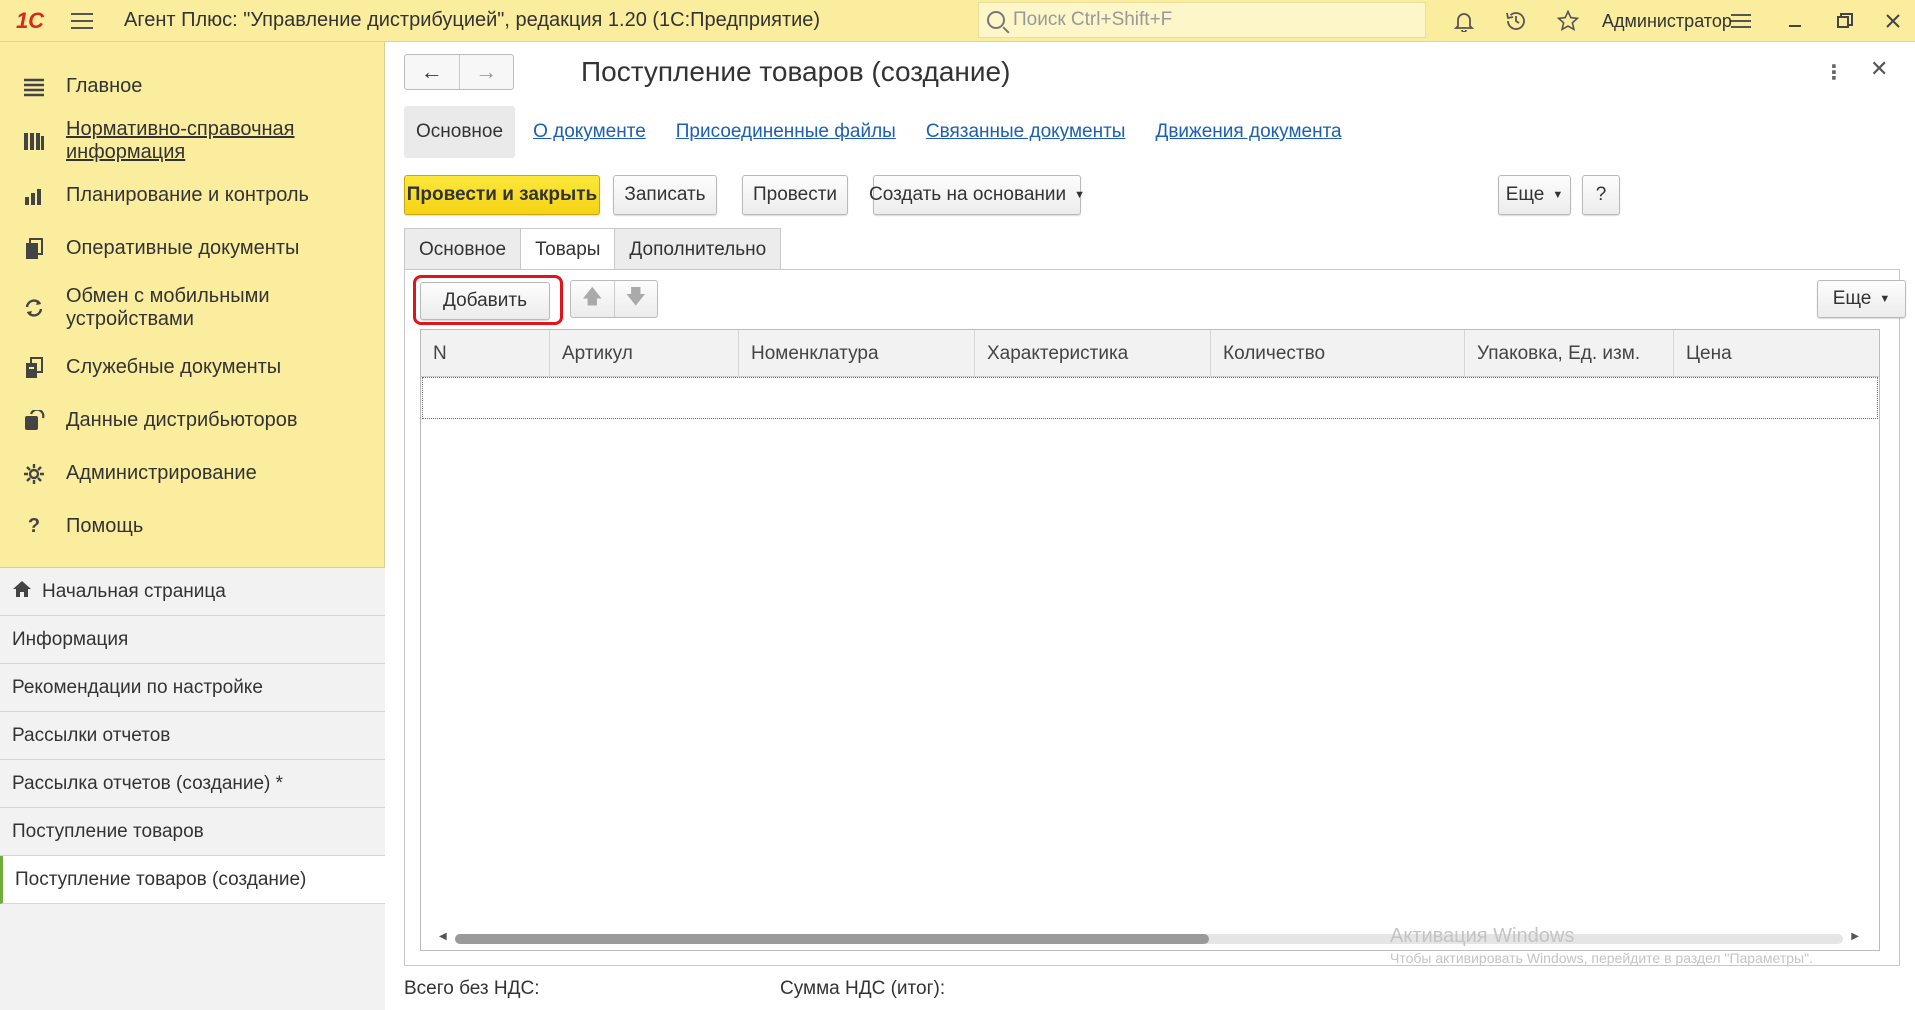 The image size is (1915, 1010). I want to click on open-window-goods-receipt: Поступление товаров, so click(192, 832).